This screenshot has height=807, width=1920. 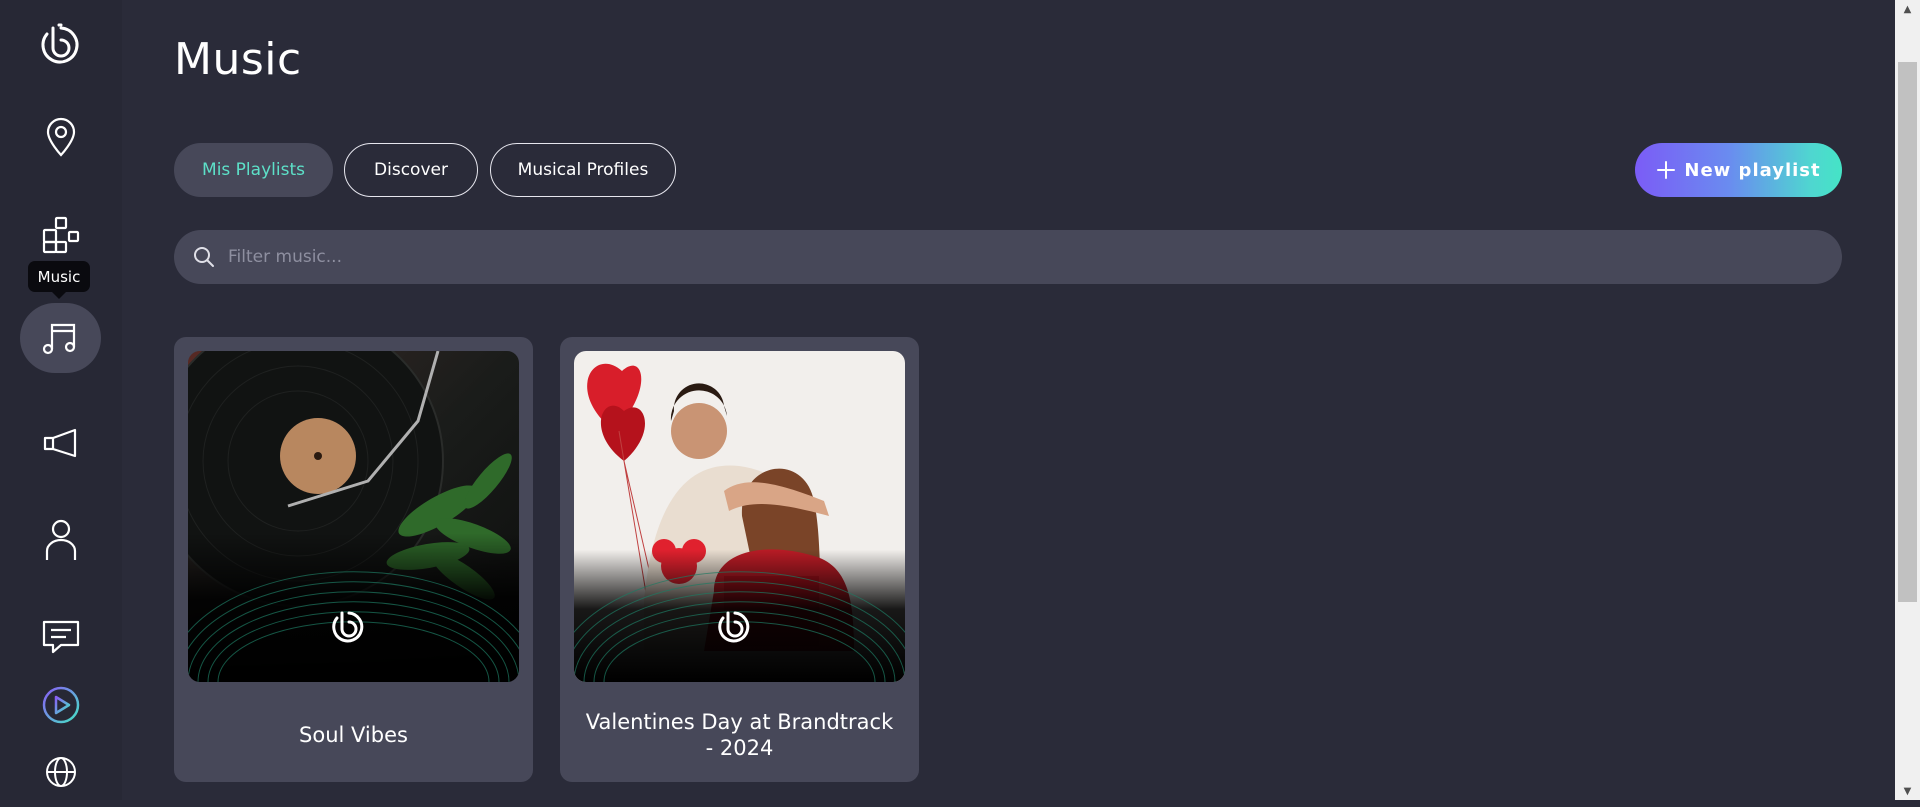 I want to click on playlist-card: Soul Vibes, so click(x=353, y=559).